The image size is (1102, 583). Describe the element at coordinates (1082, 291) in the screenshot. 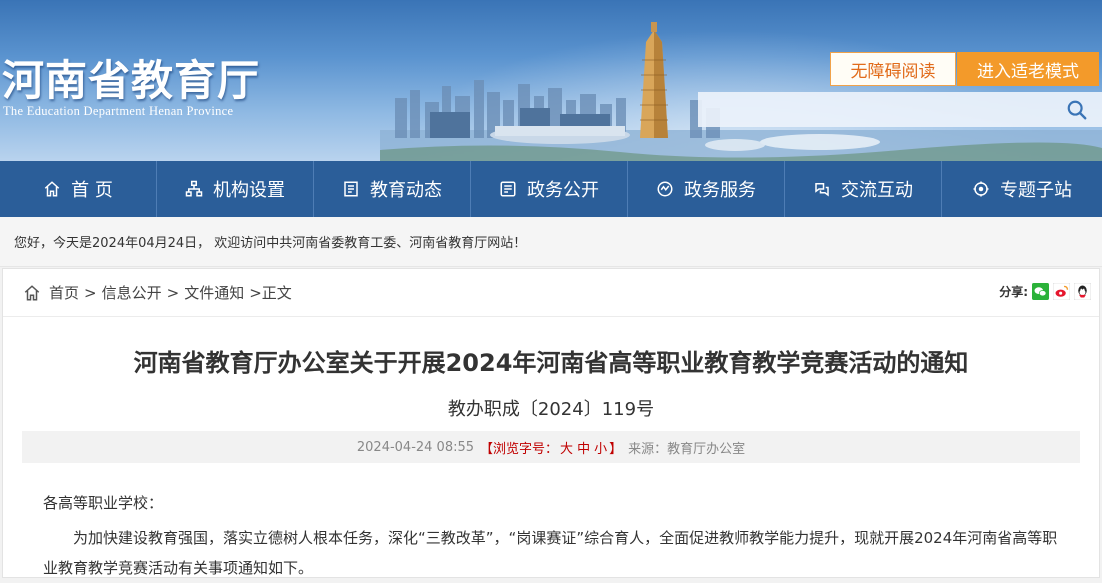

I see `qq-icon` at that location.